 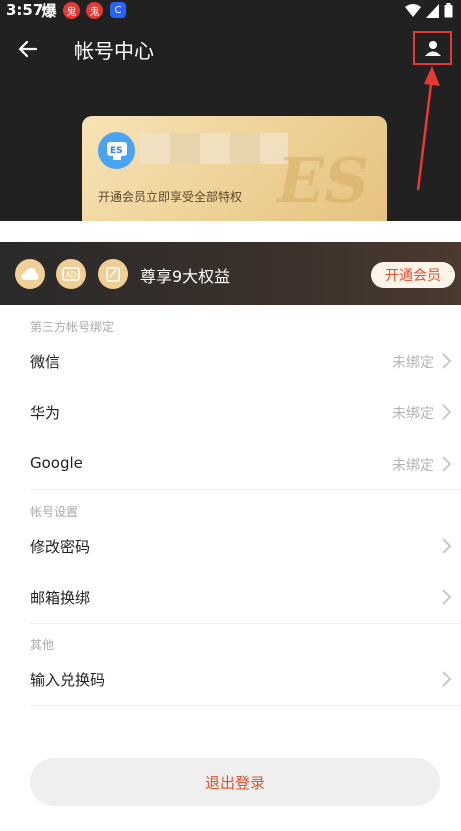 What do you see at coordinates (45, 413) in the screenshot?
I see `row-label: 华为` at bounding box center [45, 413].